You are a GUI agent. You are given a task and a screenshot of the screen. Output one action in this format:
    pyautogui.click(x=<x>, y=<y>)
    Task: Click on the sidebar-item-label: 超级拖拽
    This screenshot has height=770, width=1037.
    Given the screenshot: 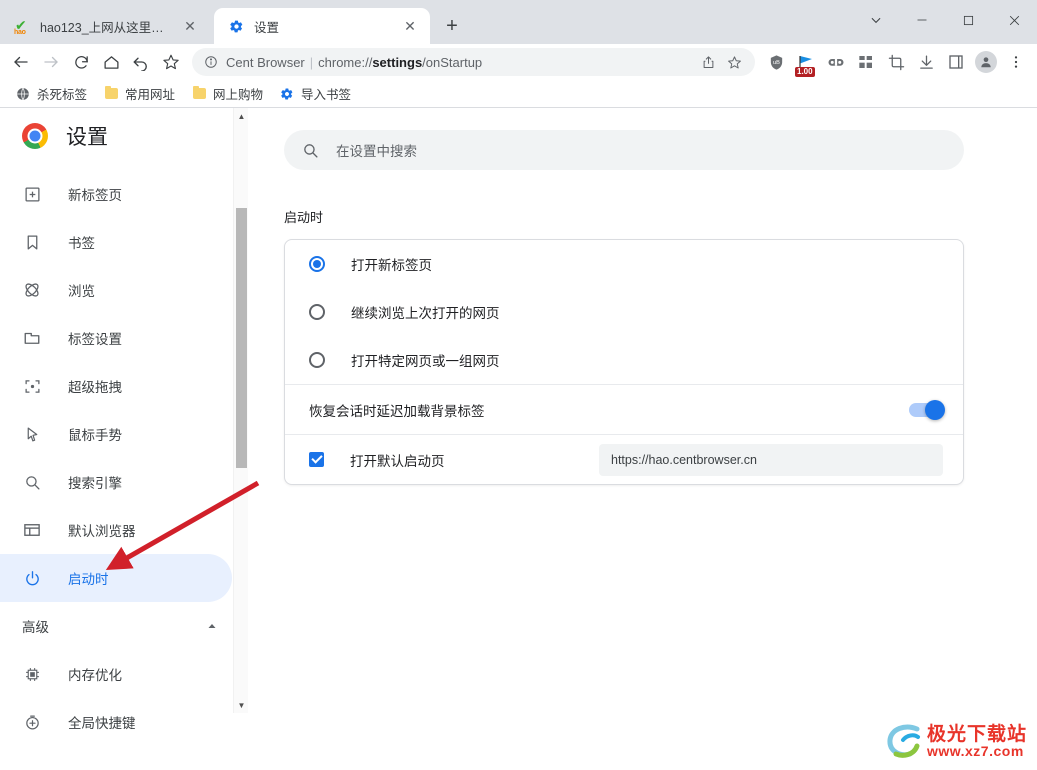 What is the action you would take?
    pyautogui.click(x=95, y=387)
    